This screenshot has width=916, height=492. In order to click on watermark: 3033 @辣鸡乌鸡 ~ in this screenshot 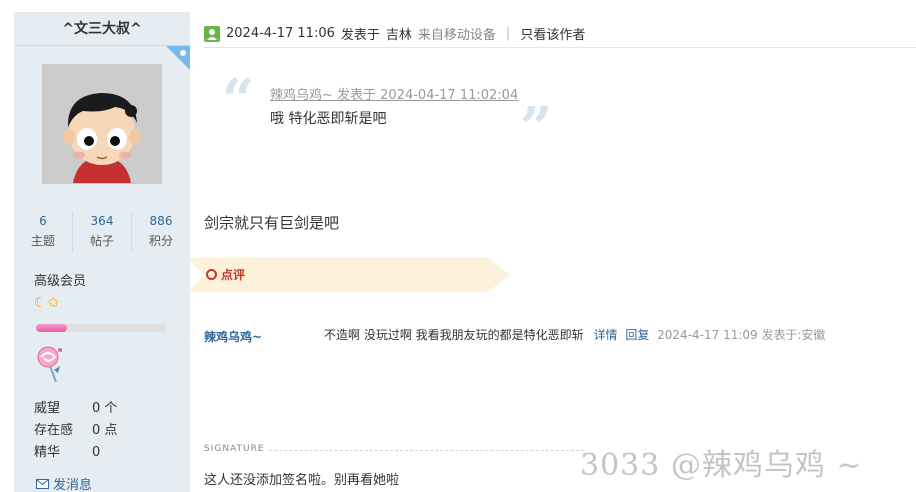, I will do `click(721, 465)`.